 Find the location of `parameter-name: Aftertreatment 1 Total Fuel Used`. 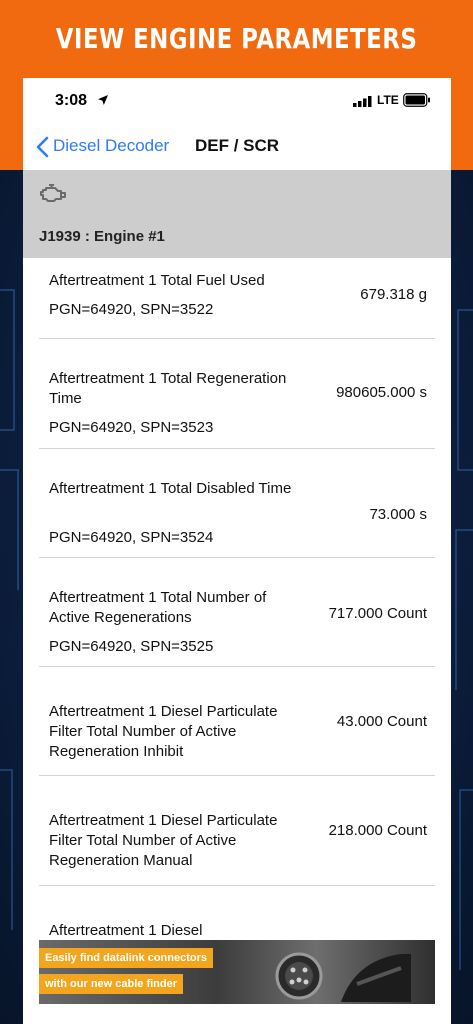

parameter-name: Aftertreatment 1 Total Fuel Used is located at coordinates (157, 280).